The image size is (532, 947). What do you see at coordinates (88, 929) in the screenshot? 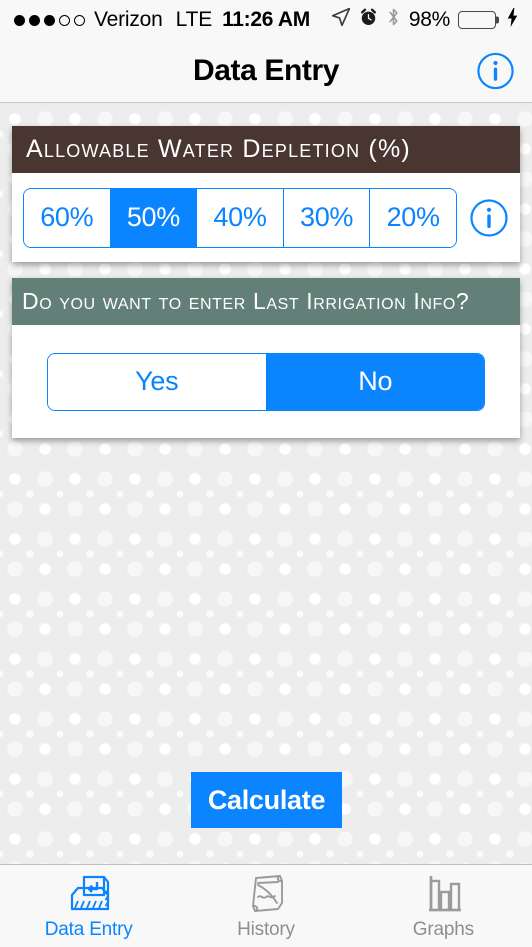
I see `tab-label-data-entry: Data Entry` at bounding box center [88, 929].